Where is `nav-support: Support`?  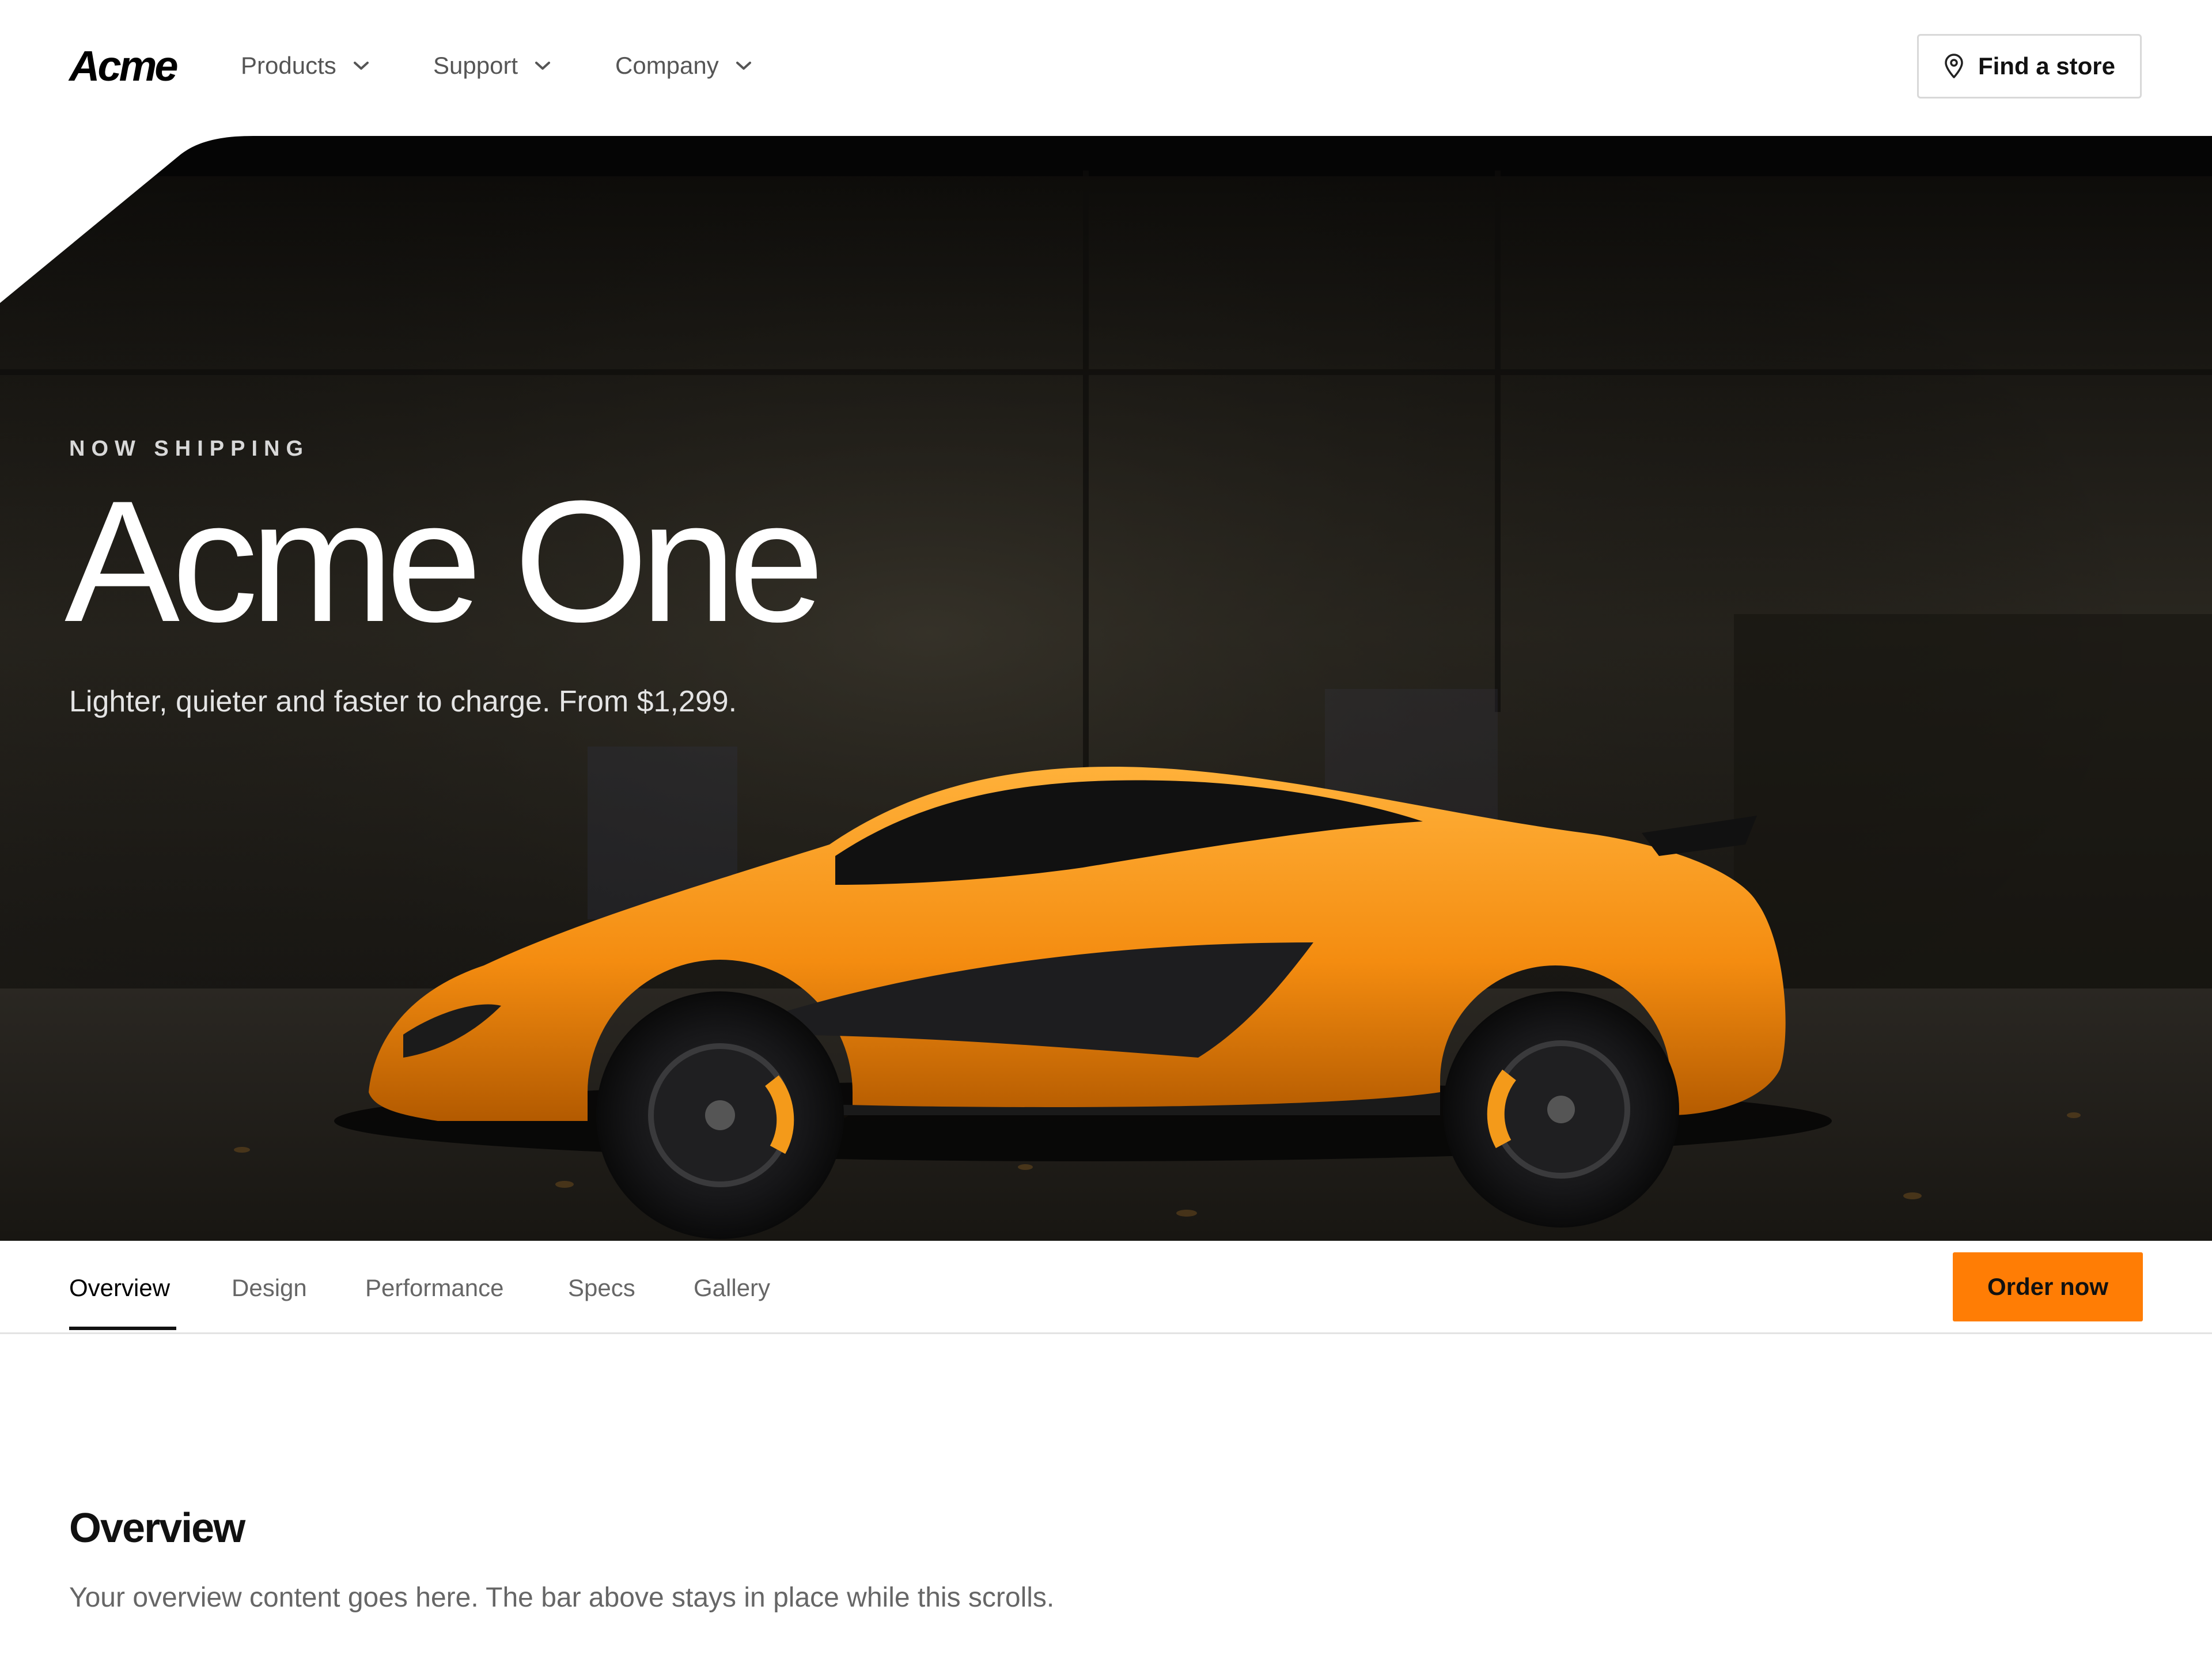
nav-support: Support is located at coordinates (492, 65).